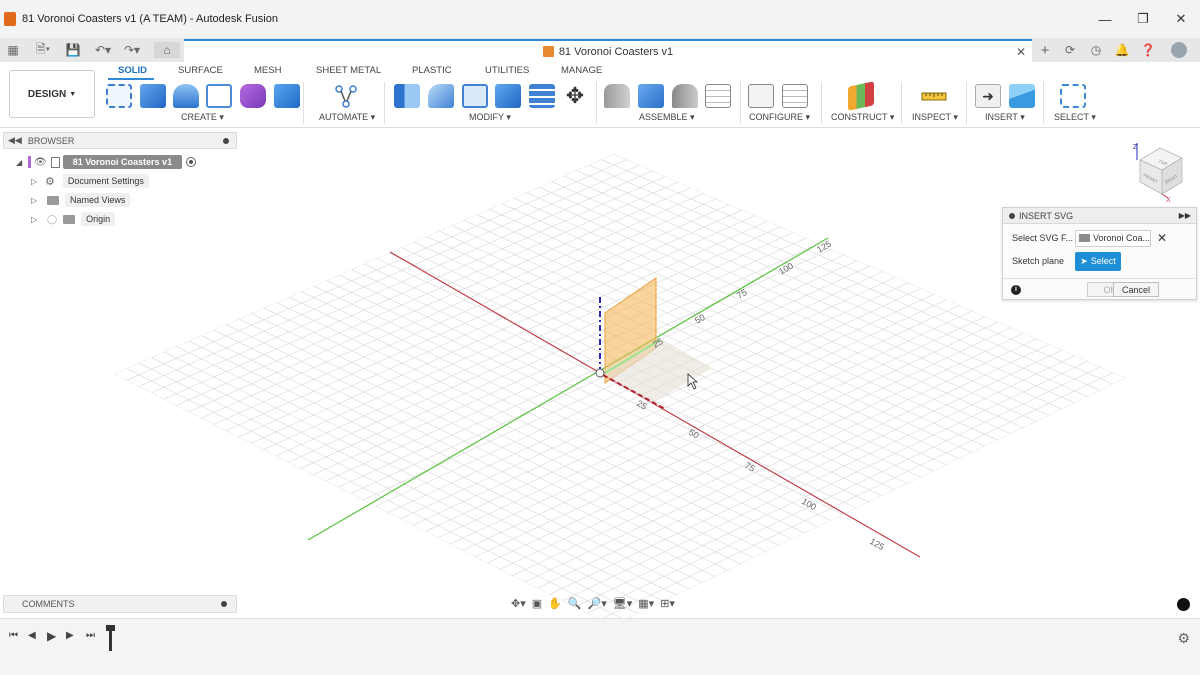  I want to click on group-automate: AUTOMATE ▾, so click(347, 117).